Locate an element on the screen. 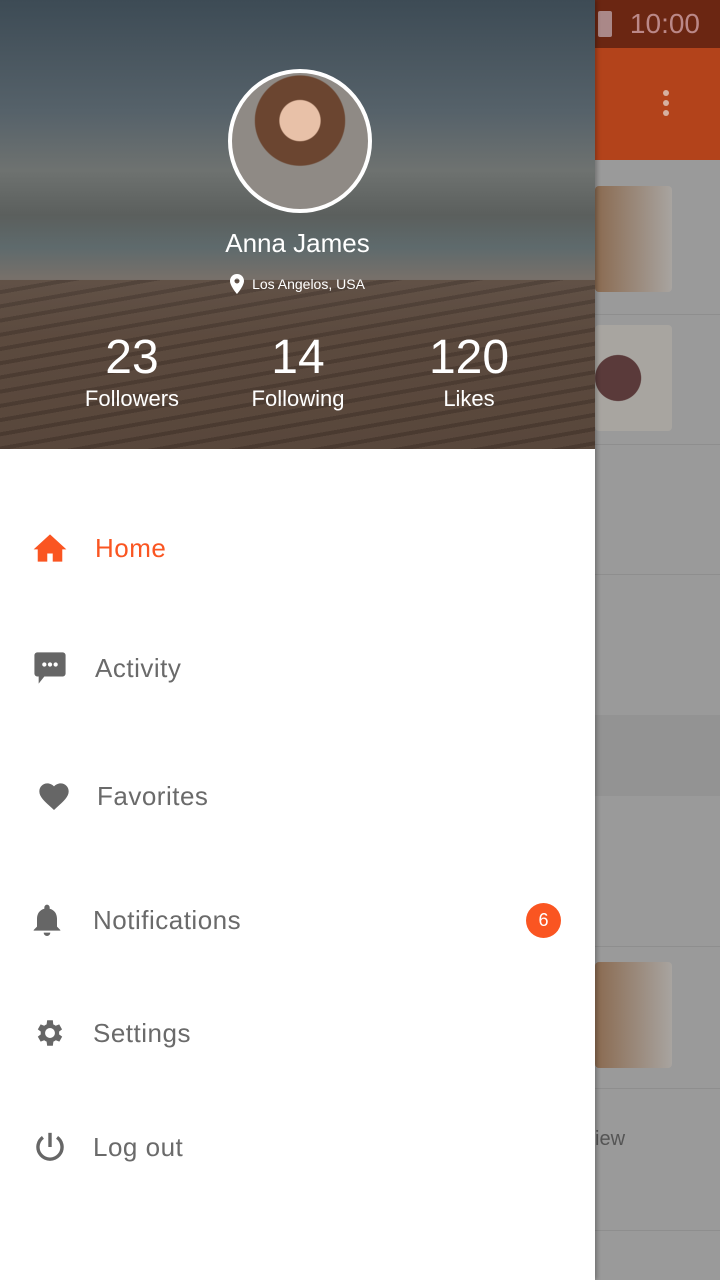  menu-label: Home is located at coordinates (131, 547).